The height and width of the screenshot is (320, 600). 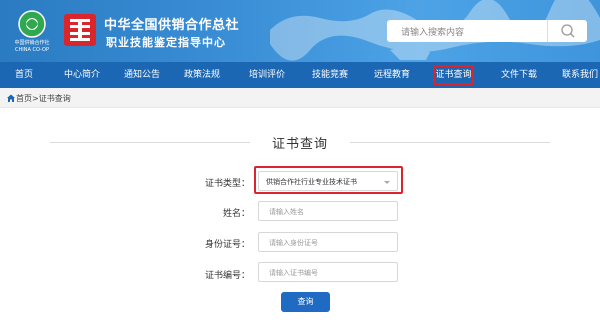 What do you see at coordinates (519, 75) in the screenshot?
I see `nav-item-downloads: 文件下载` at bounding box center [519, 75].